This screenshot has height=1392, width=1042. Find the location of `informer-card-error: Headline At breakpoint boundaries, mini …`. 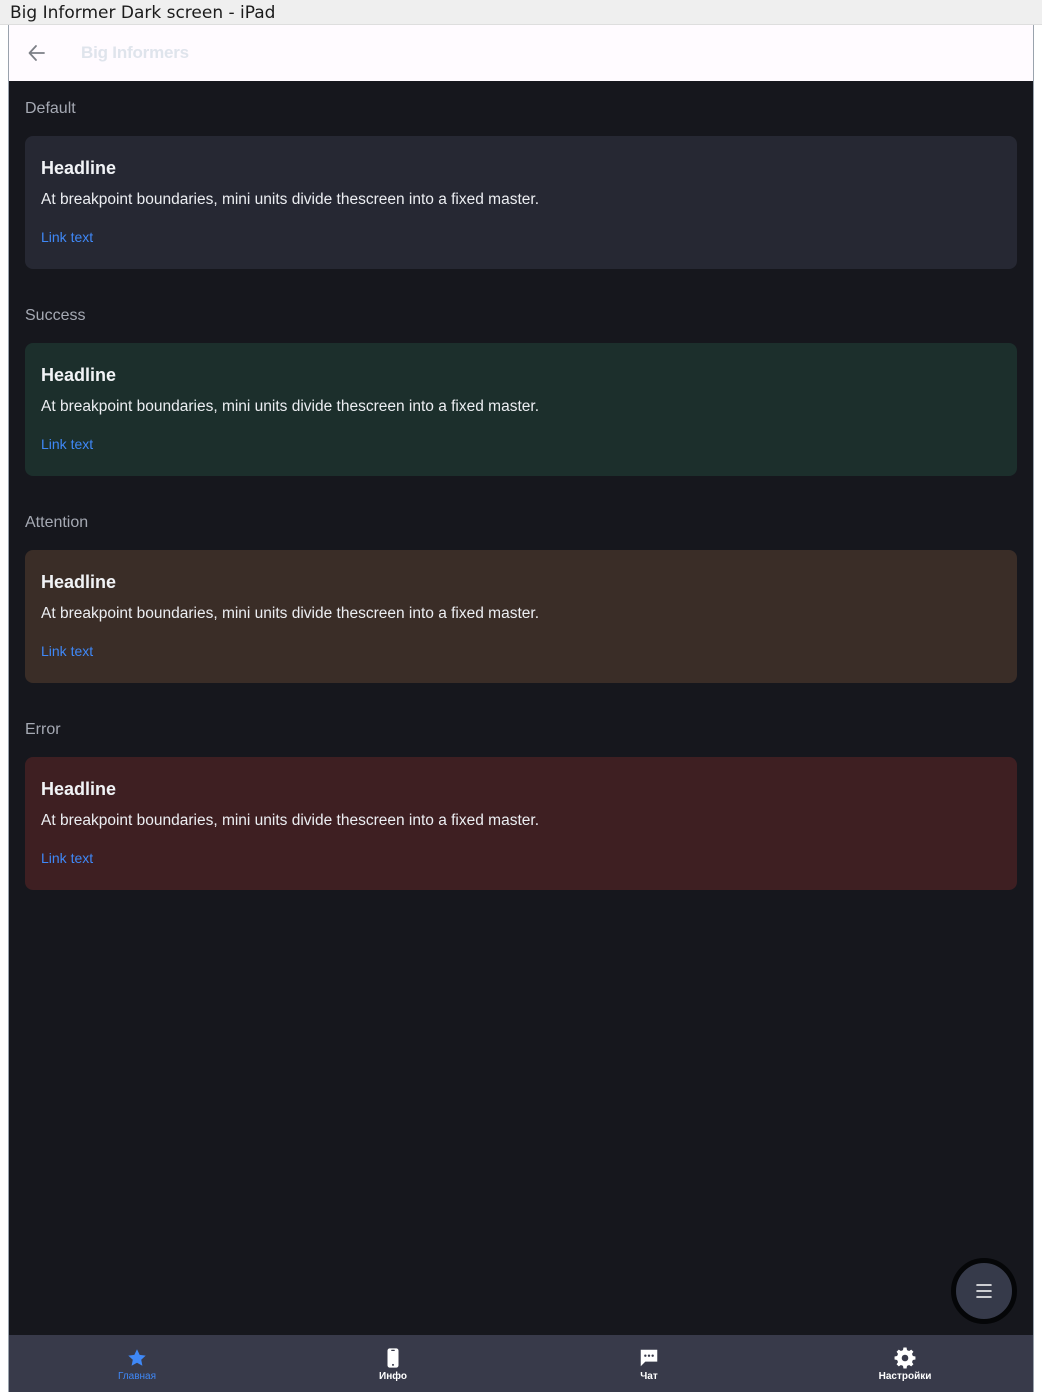

informer-card-error: Headline At breakpoint boundaries, mini … is located at coordinates (521, 823).